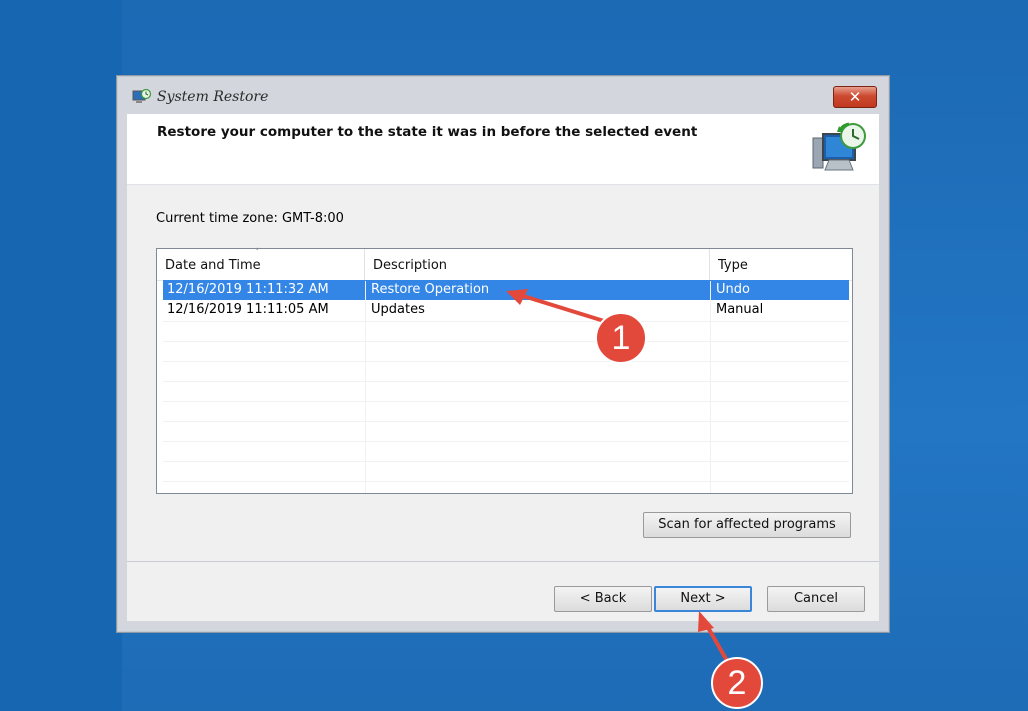  What do you see at coordinates (855, 97) in the screenshot?
I see `close-button: ✕` at bounding box center [855, 97].